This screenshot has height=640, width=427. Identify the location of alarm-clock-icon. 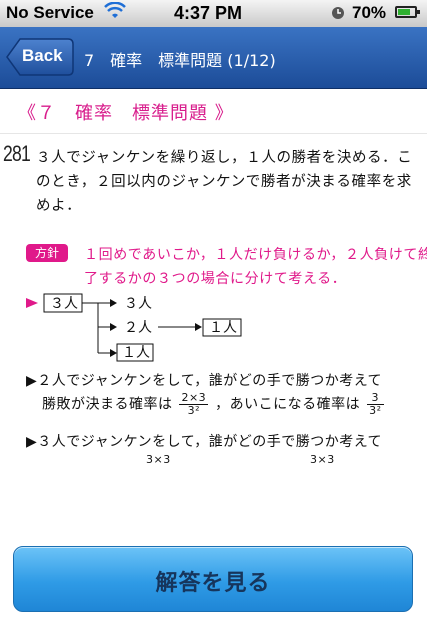
(338, 13).